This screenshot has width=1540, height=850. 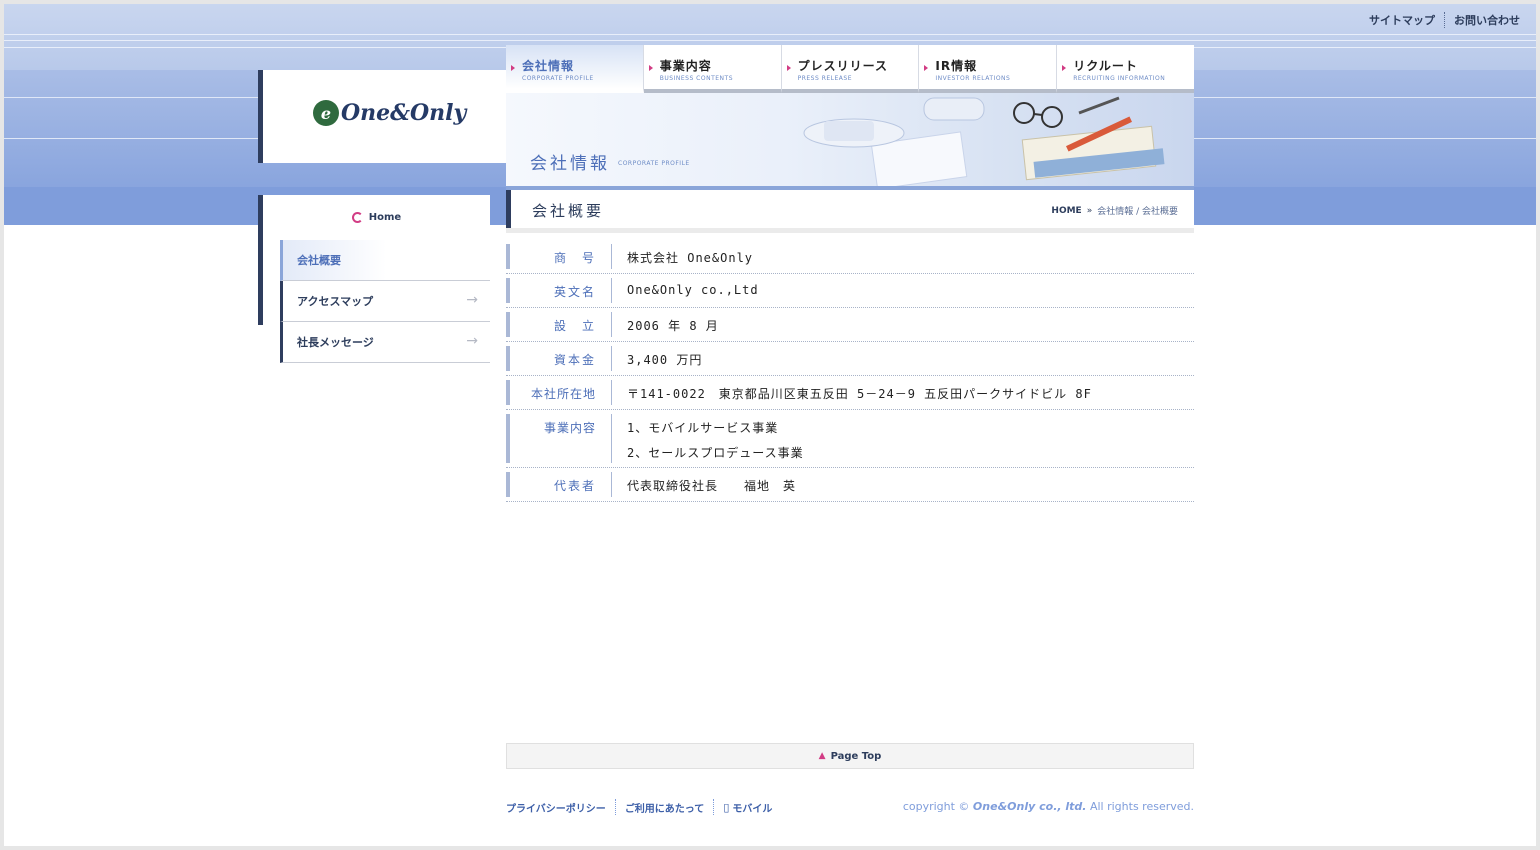 I want to click on row-value-line: One&Only co.,Ltd, so click(x=693, y=290).